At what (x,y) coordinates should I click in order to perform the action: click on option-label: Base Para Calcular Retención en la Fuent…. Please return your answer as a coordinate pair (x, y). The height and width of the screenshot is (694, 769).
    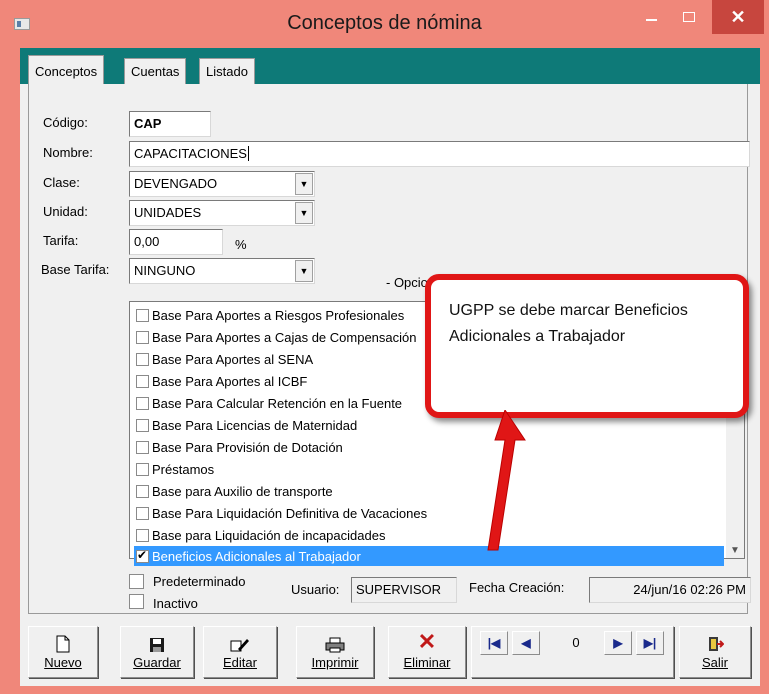
    Looking at the image, I should click on (277, 403).